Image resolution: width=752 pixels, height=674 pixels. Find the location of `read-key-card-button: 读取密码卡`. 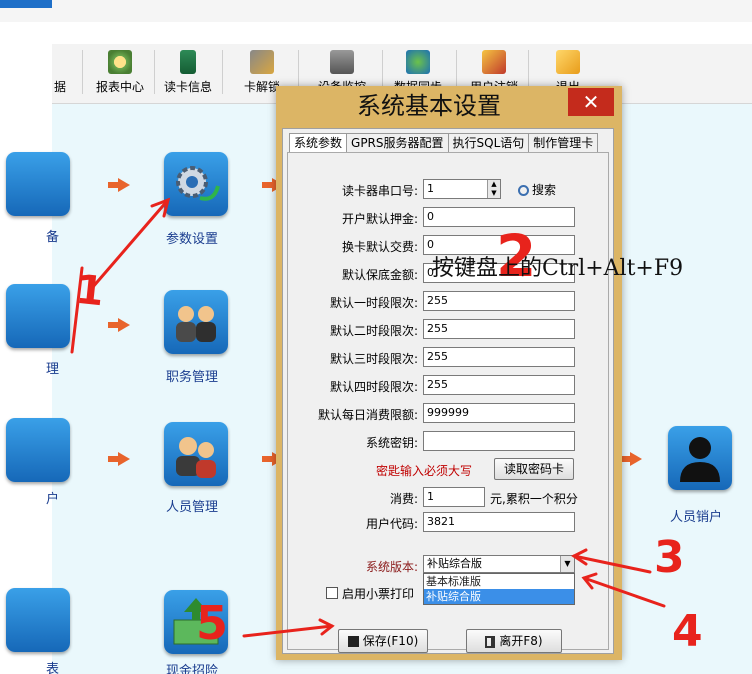

read-key-card-button: 读取密码卡 is located at coordinates (534, 469).